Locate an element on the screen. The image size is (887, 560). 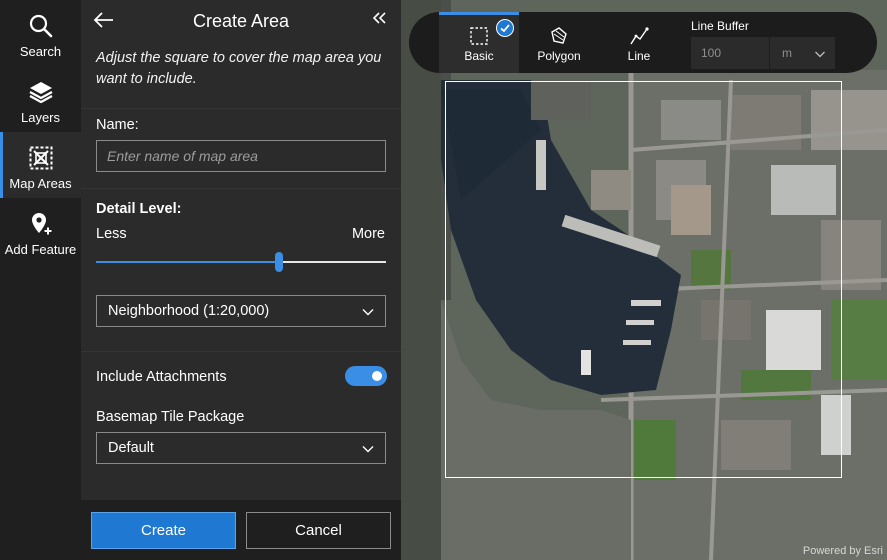
add-feature-icon is located at coordinates (41, 224).